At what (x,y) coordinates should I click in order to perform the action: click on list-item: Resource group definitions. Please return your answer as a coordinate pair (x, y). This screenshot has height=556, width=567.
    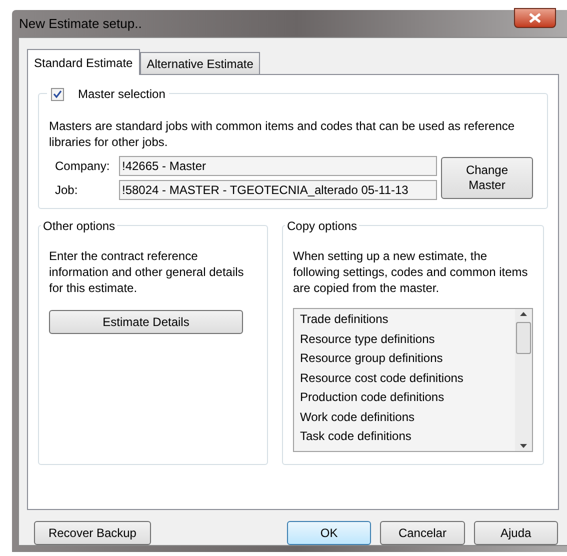
    Looking at the image, I should click on (407, 358).